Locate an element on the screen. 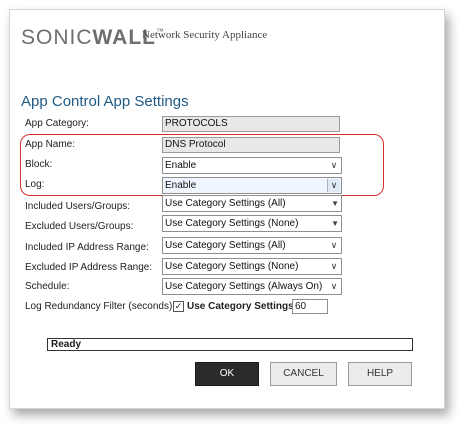  block-select: Enable ∨ is located at coordinates (252, 165).